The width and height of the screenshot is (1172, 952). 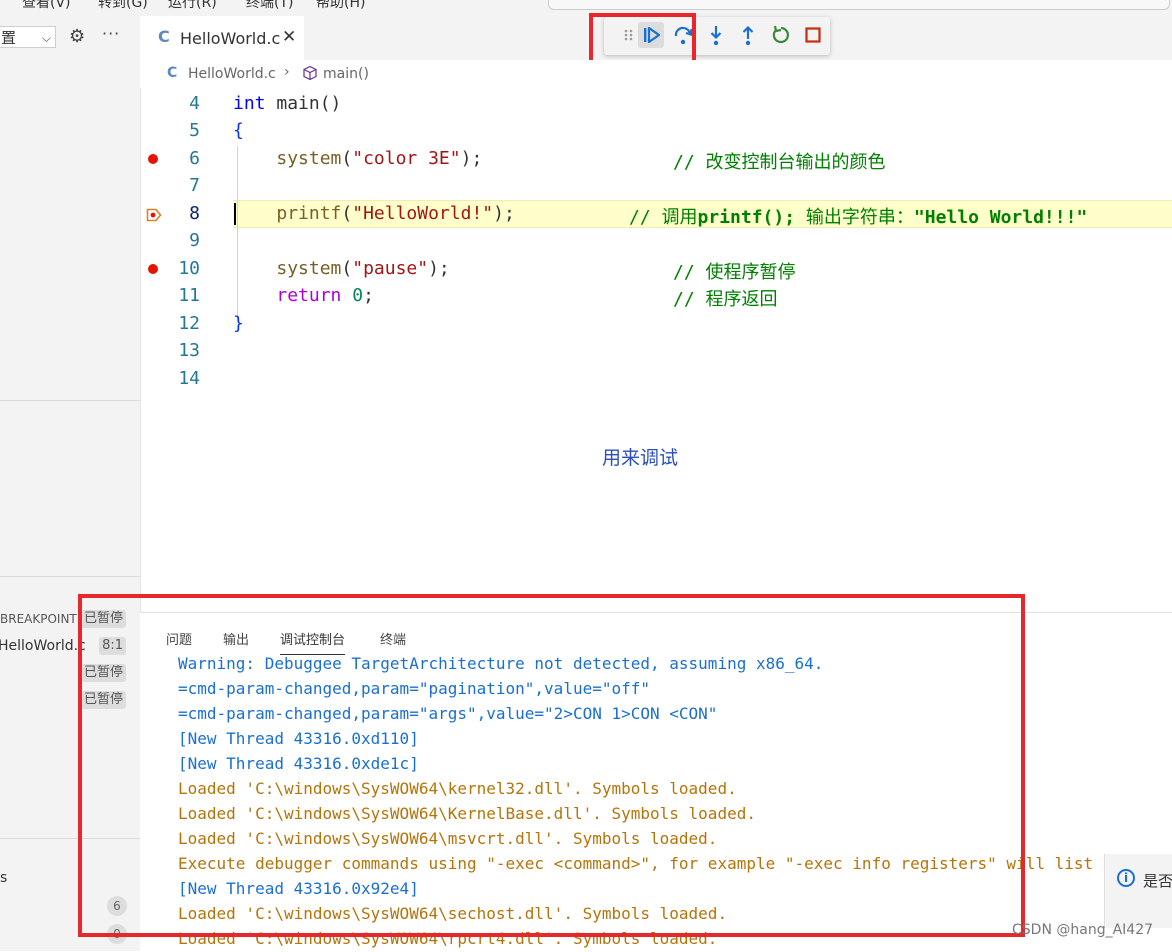 I want to click on info-icon: i, so click(x=1126, y=878).